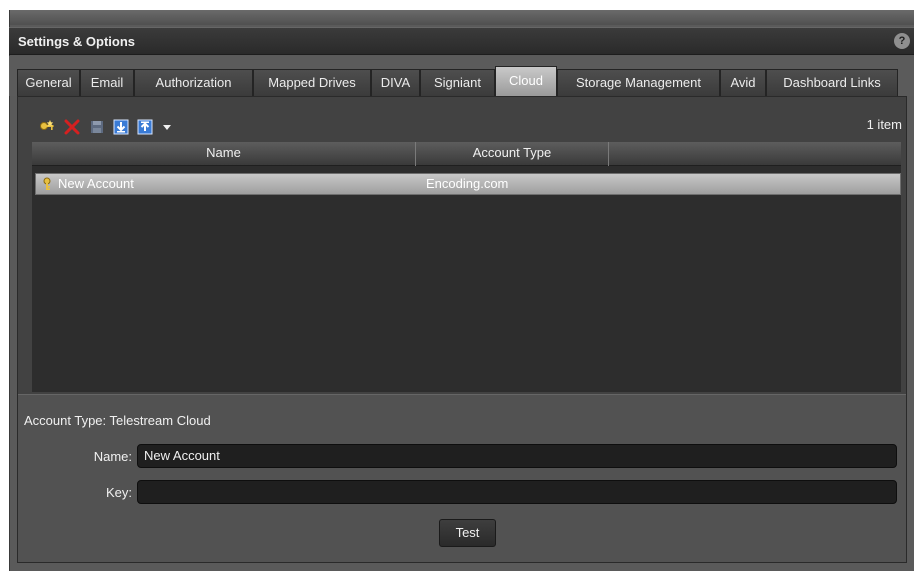 The height and width of the screenshot is (571, 914). Describe the element at coordinates (76, 41) in the screenshot. I see `window-title: Settings & Options` at that location.